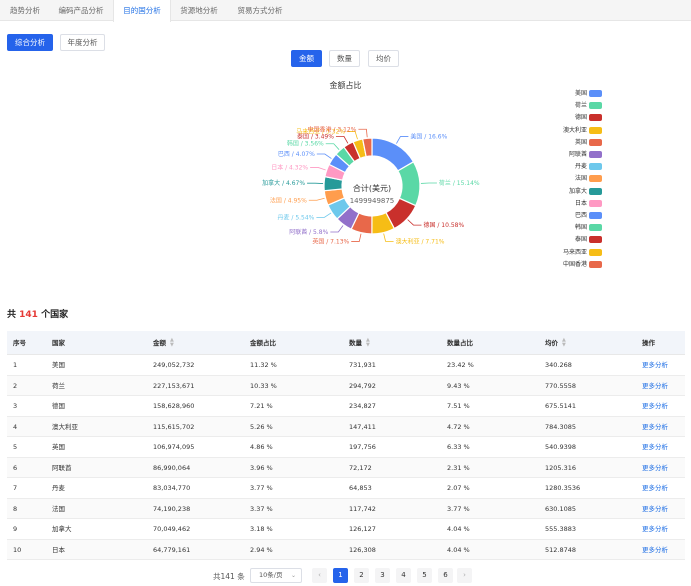 The width and height of the screenshot is (691, 586). What do you see at coordinates (458, 406) in the screenshot?
I see `table-cell: 7.51 %` at bounding box center [458, 406].